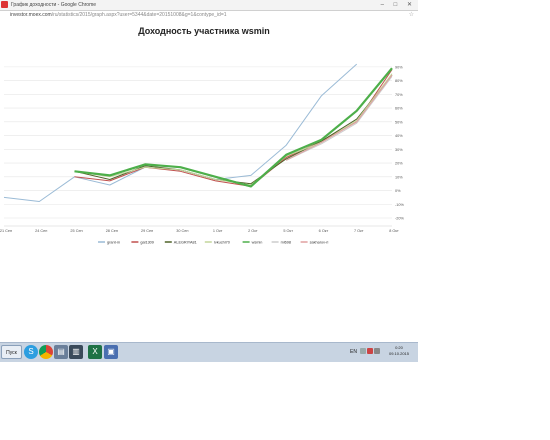  Describe the element at coordinates (377, 351) in the screenshot. I see `network-icon` at that location.